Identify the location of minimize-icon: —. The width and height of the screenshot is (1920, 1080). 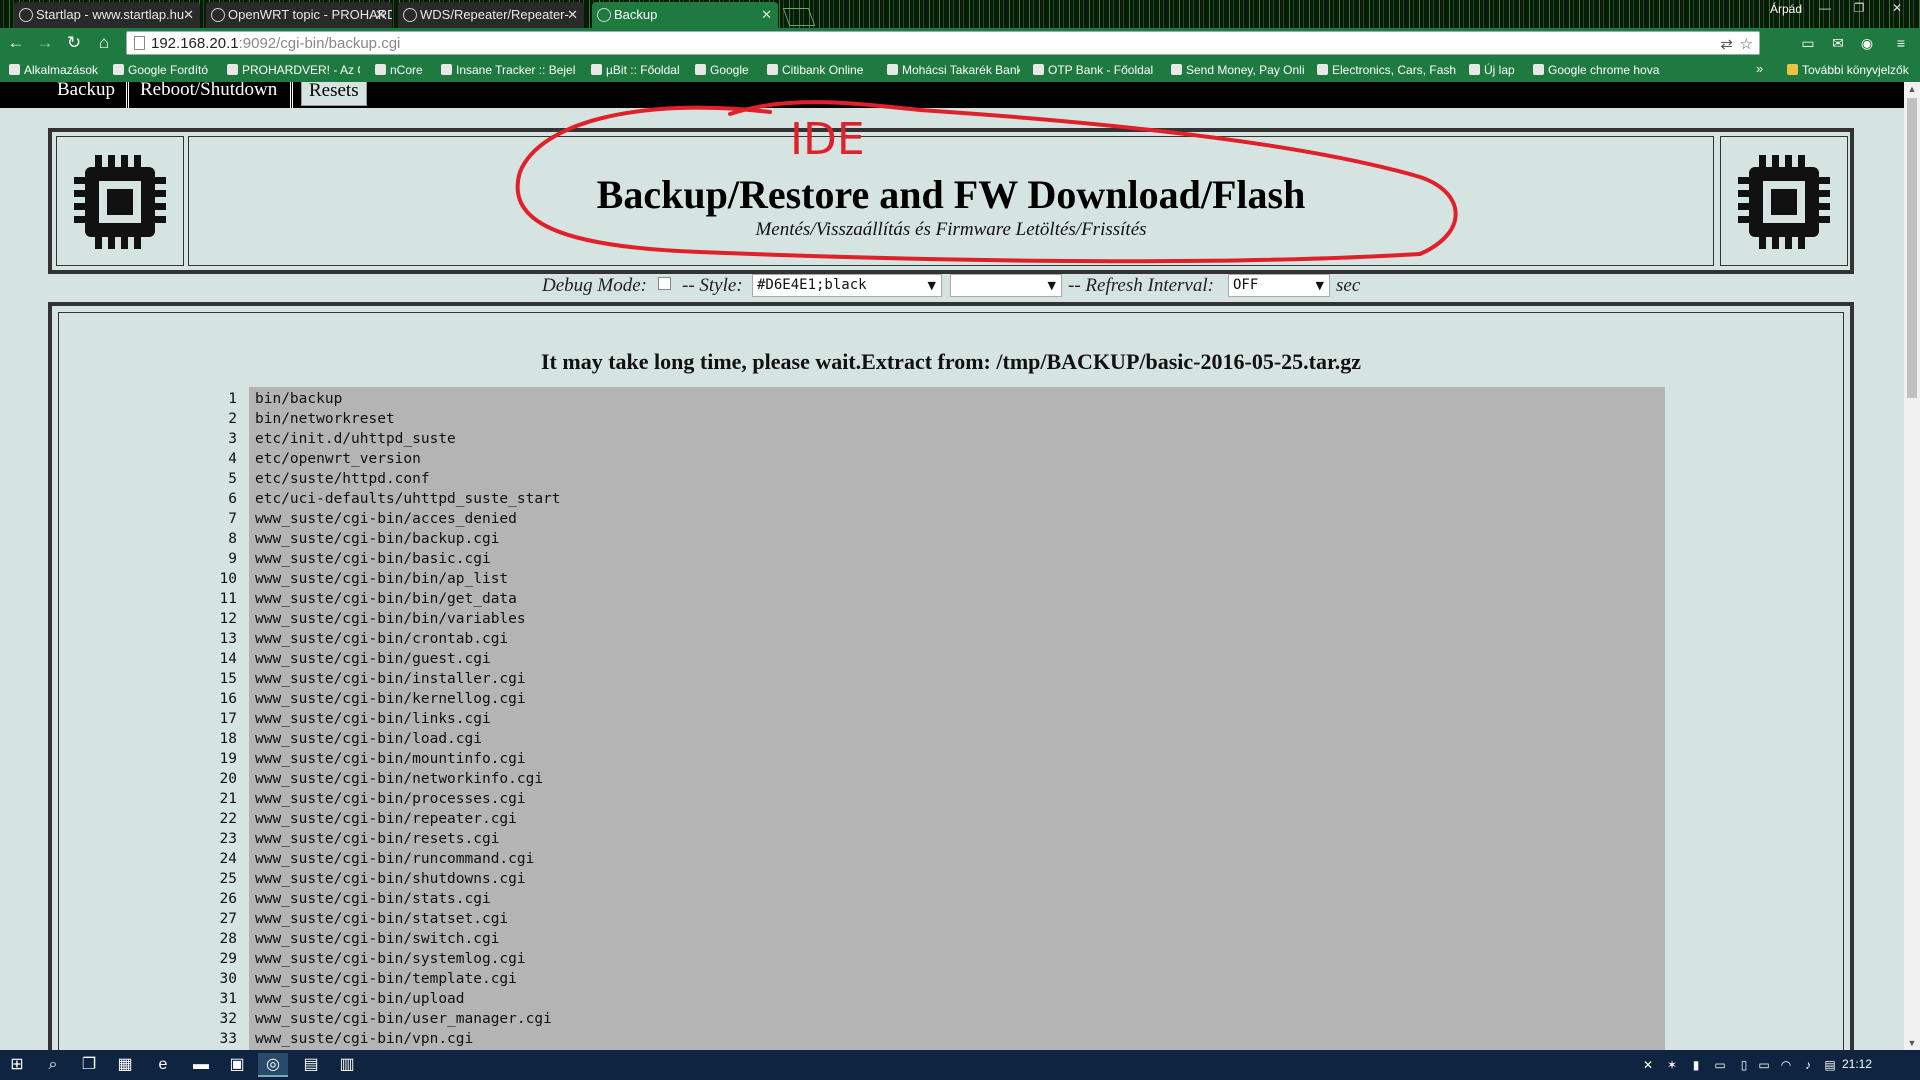
(1825, 9).